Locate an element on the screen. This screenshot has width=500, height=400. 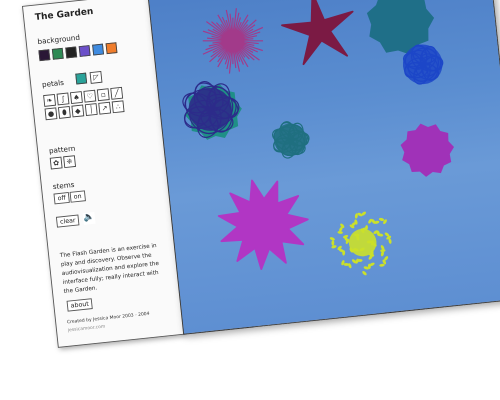
line-icon: │ is located at coordinates (91, 110).